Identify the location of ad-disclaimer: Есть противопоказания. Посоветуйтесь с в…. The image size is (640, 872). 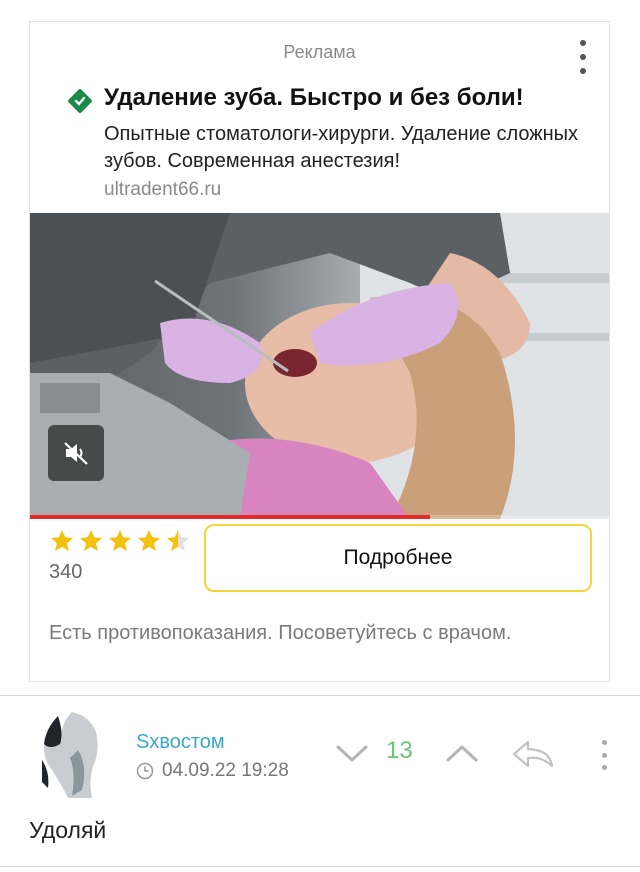
(280, 633).